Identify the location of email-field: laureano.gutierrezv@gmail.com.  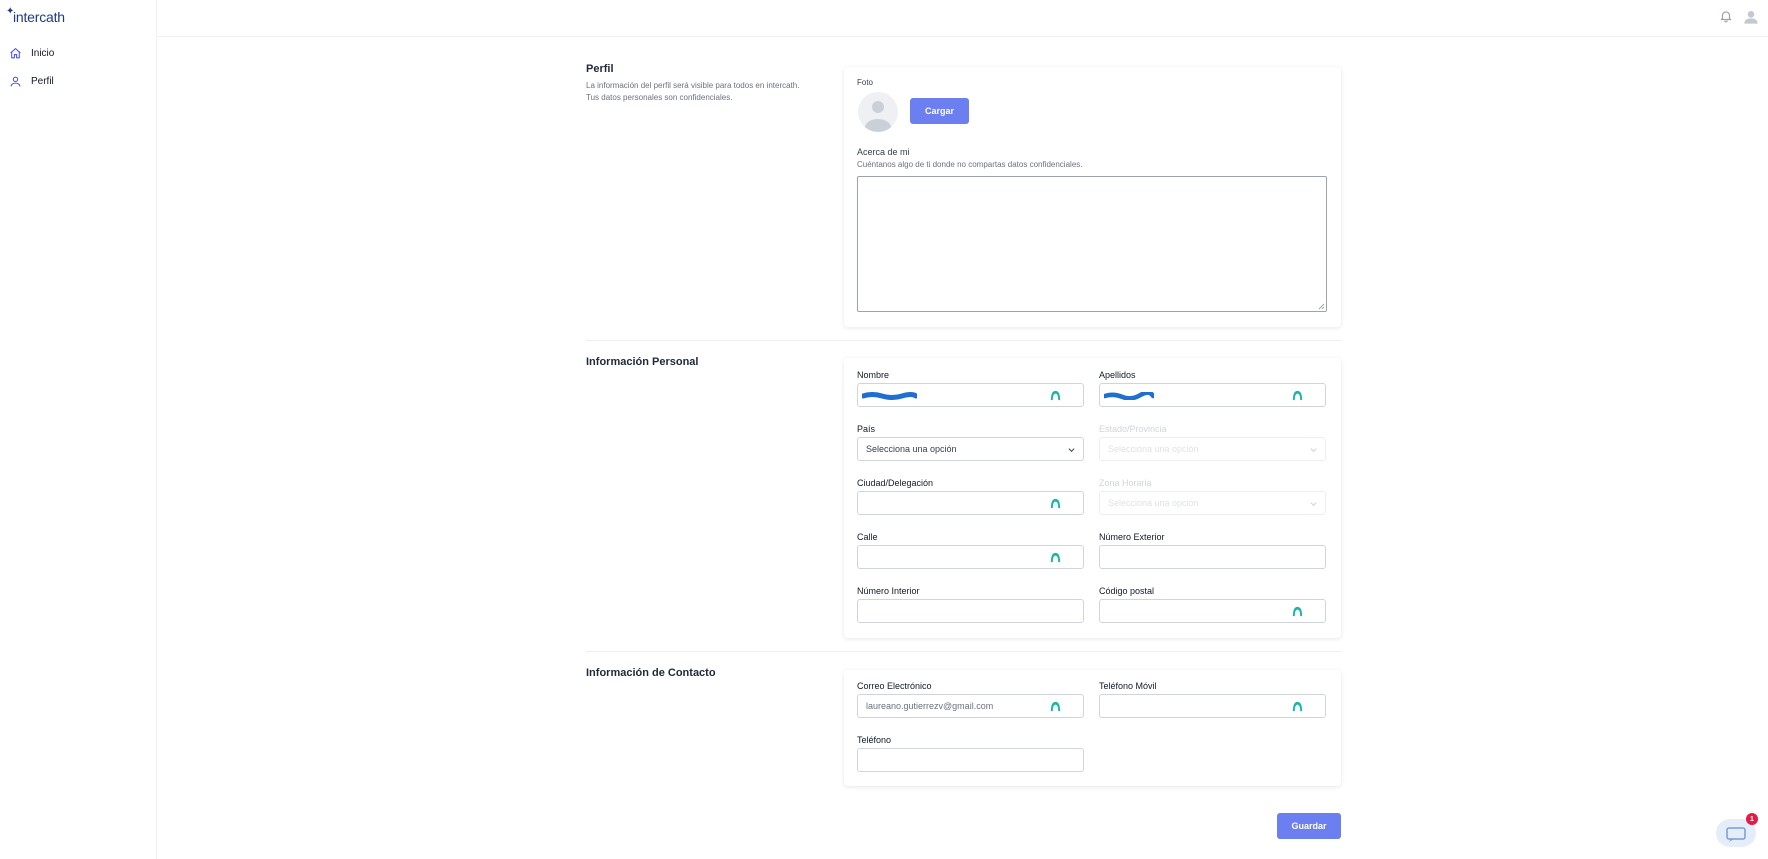
(970, 706).